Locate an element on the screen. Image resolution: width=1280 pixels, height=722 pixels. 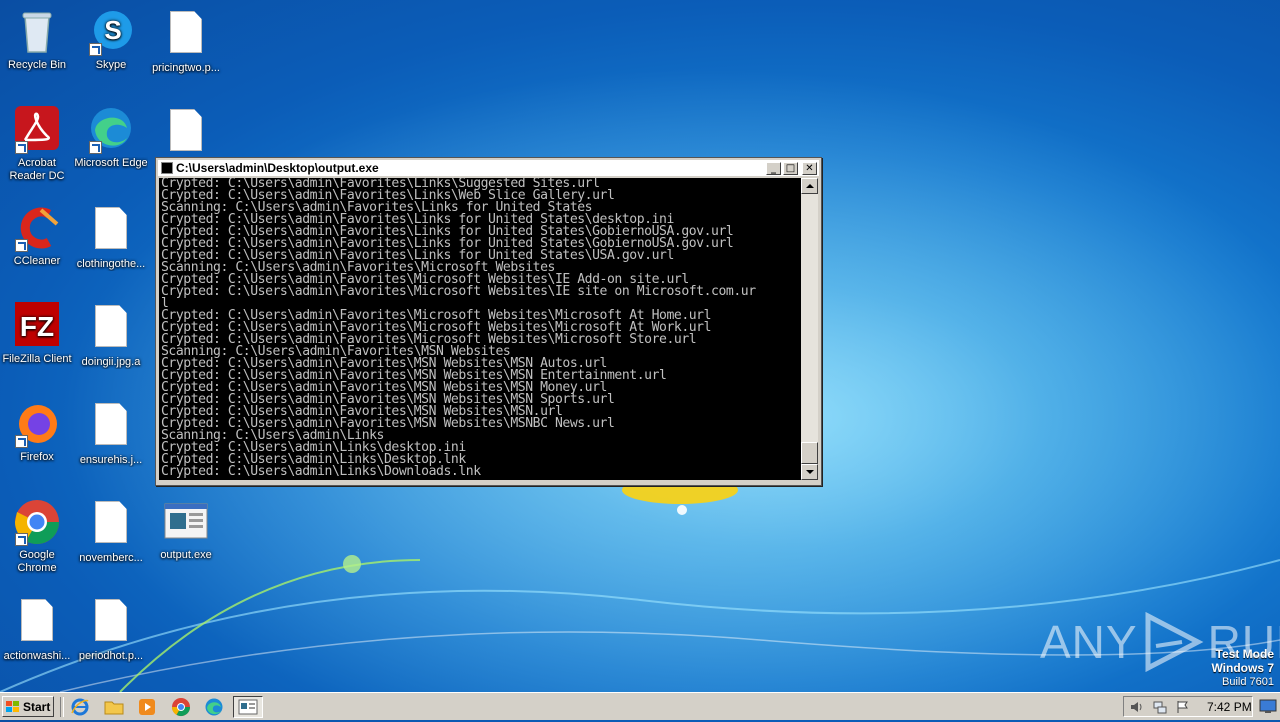
monitor-icon is located at coordinates (1268, 706).